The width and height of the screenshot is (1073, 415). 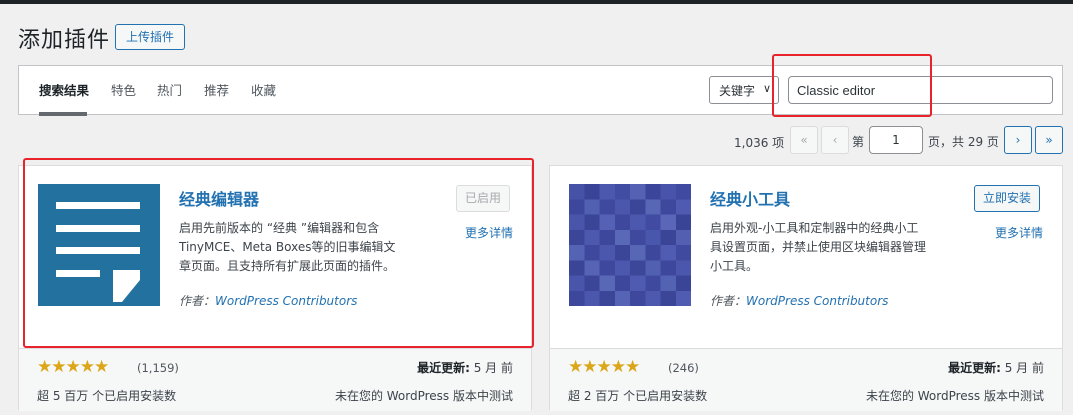 I want to click on admin-top-bar, so click(x=536, y=2).